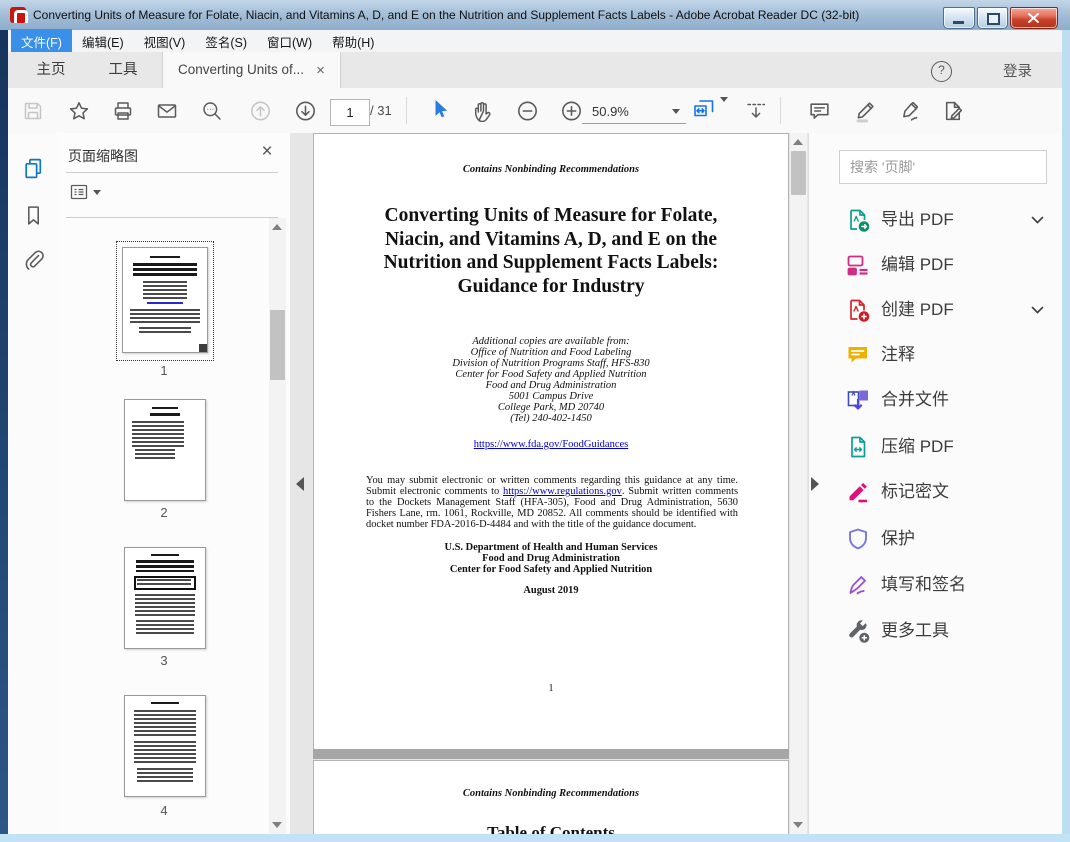 This screenshot has height=842, width=1070. Describe the element at coordinates (935, 631) in the screenshot. I see `tool-more-tools: 更多工具` at that location.